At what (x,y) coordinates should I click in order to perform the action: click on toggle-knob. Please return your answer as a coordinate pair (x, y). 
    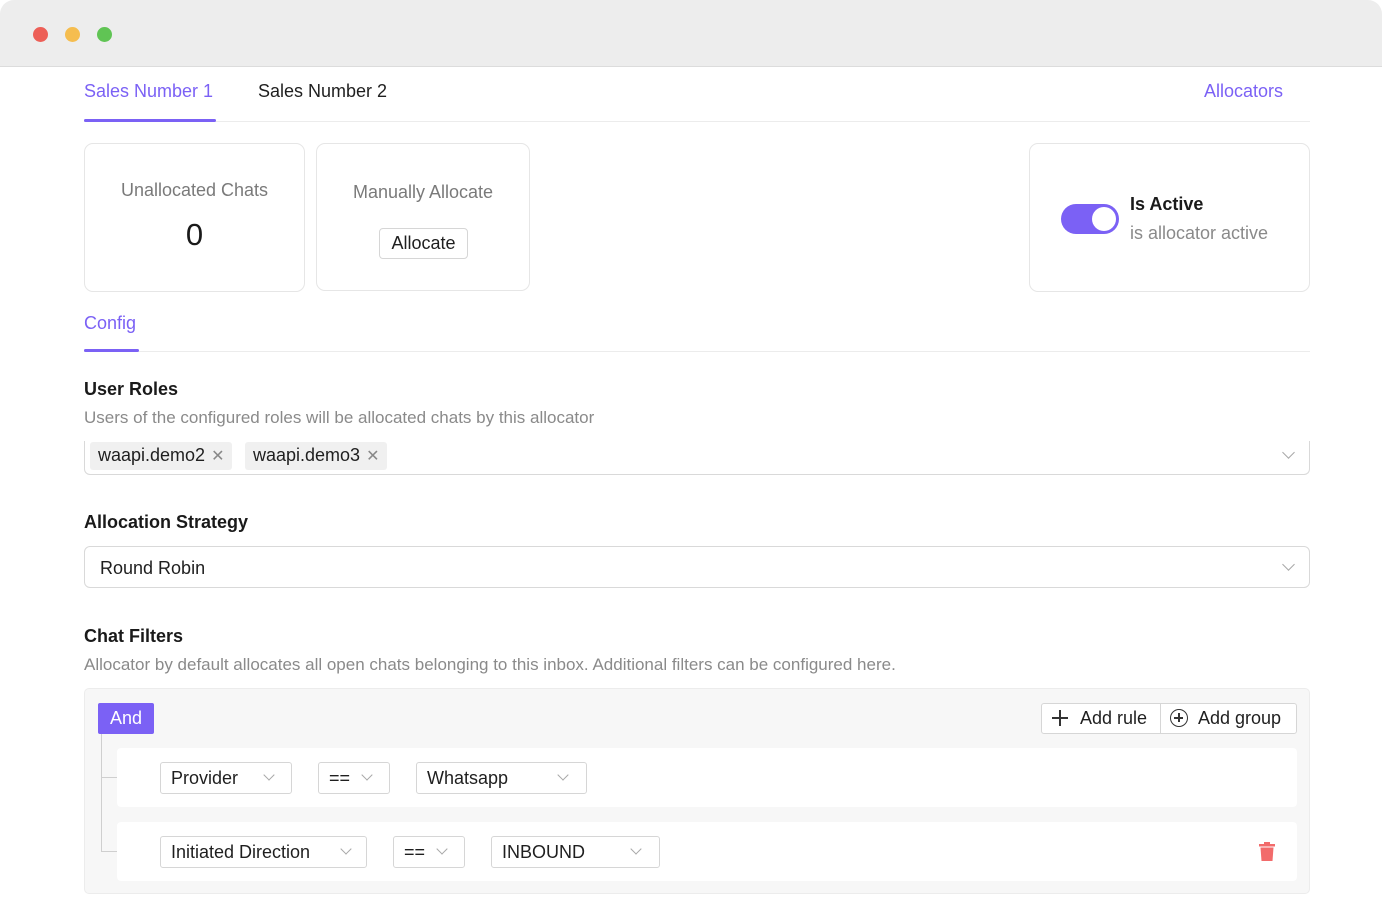
    Looking at the image, I should click on (1104, 219).